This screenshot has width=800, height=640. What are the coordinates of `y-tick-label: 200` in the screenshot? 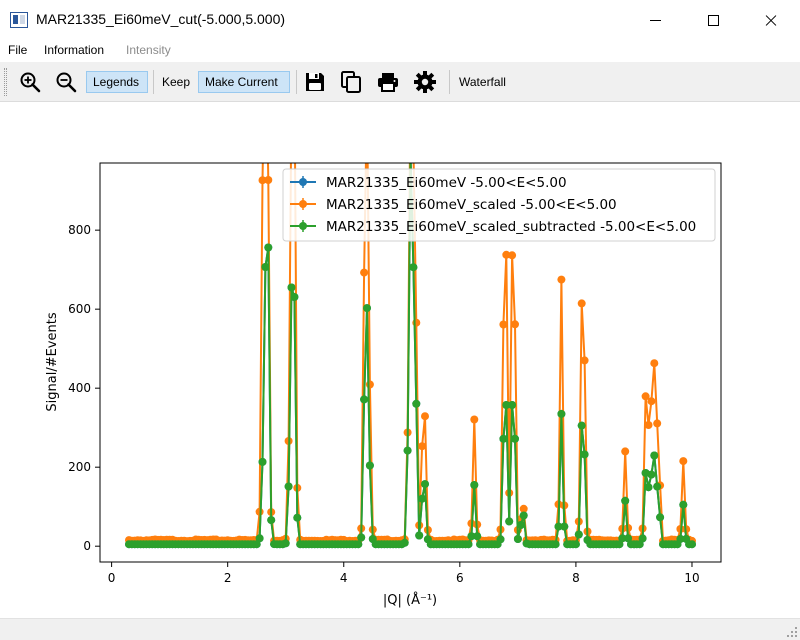 It's located at (79, 467).